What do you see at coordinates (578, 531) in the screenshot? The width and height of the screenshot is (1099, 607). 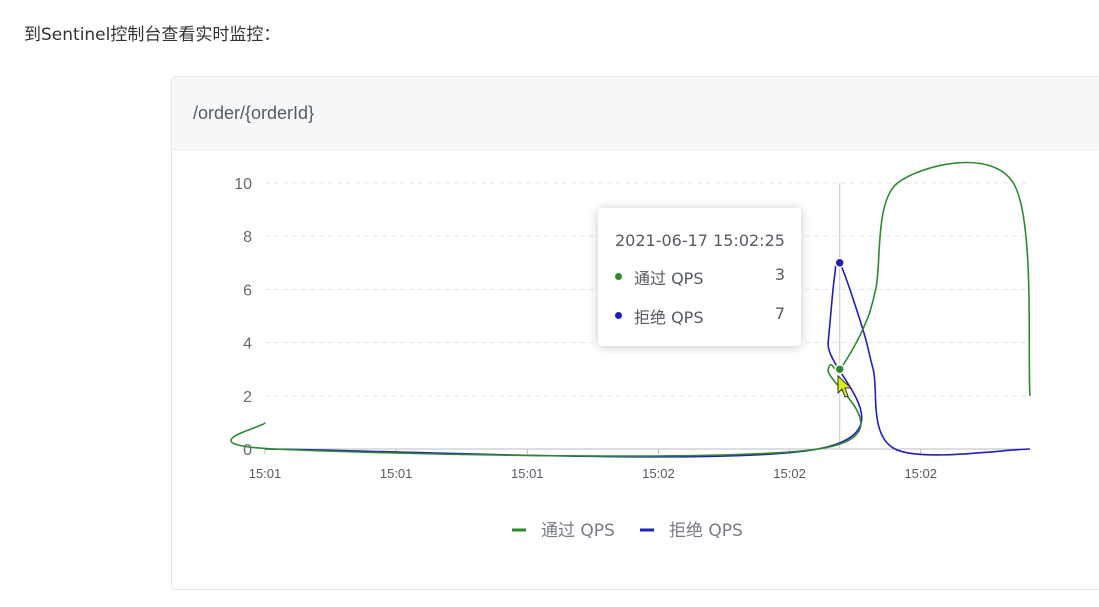 I see `legend-pass-qps: 通过 QPS` at bounding box center [578, 531].